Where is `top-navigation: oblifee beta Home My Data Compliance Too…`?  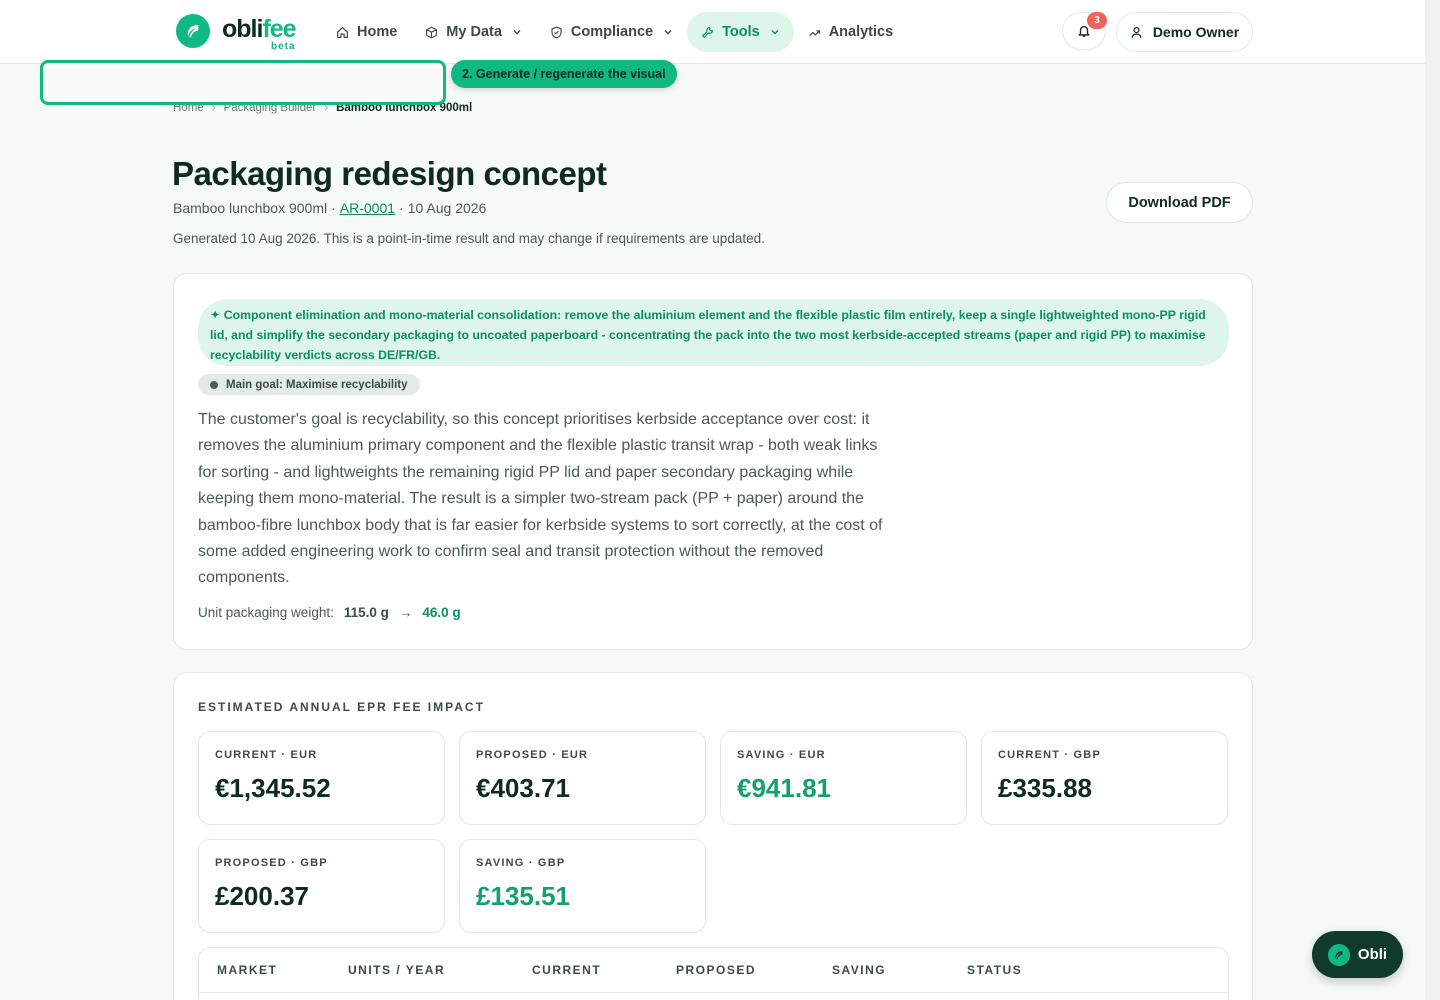 top-navigation: oblifee beta Home My Data Compliance Too… is located at coordinates (712, 32).